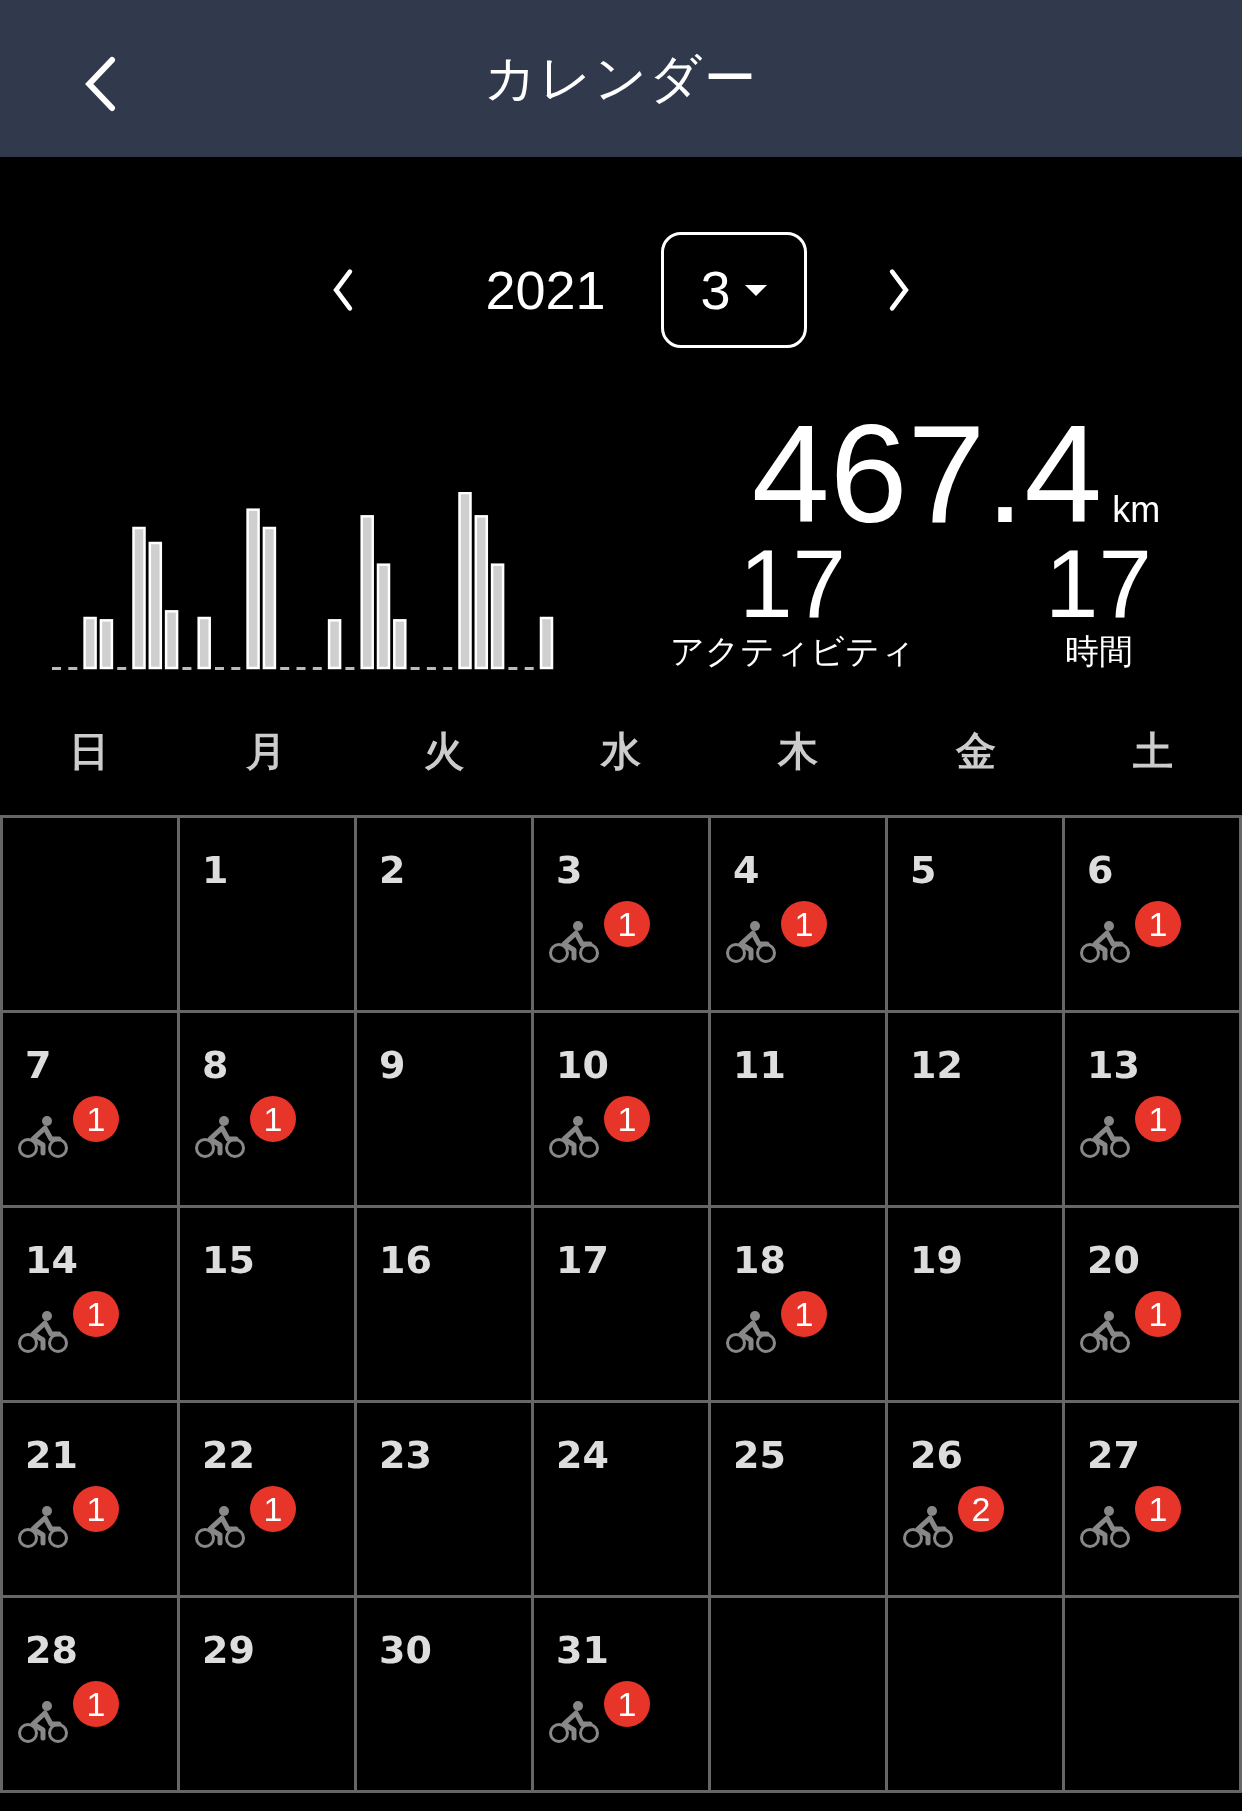 Image resolution: width=1242 pixels, height=1811 pixels. Describe the element at coordinates (975, 751) in the screenshot. I see `weekday-label: 金` at that location.